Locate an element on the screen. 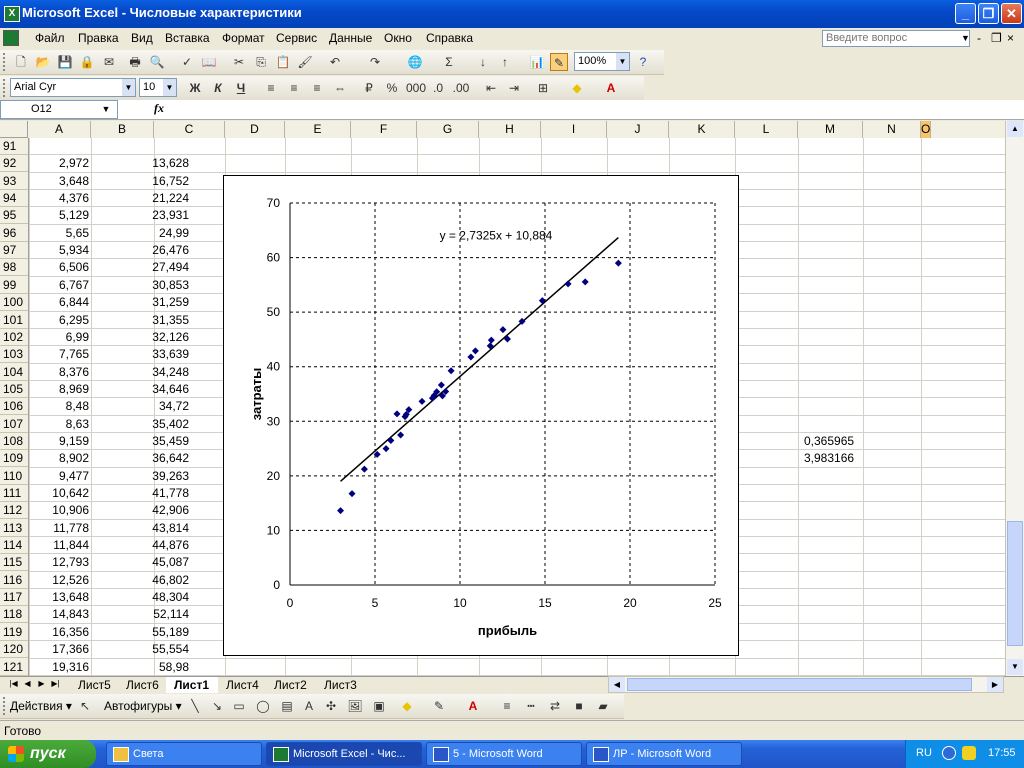 This screenshot has width=1024, height=768. row-header: 118 is located at coordinates (14, 615).